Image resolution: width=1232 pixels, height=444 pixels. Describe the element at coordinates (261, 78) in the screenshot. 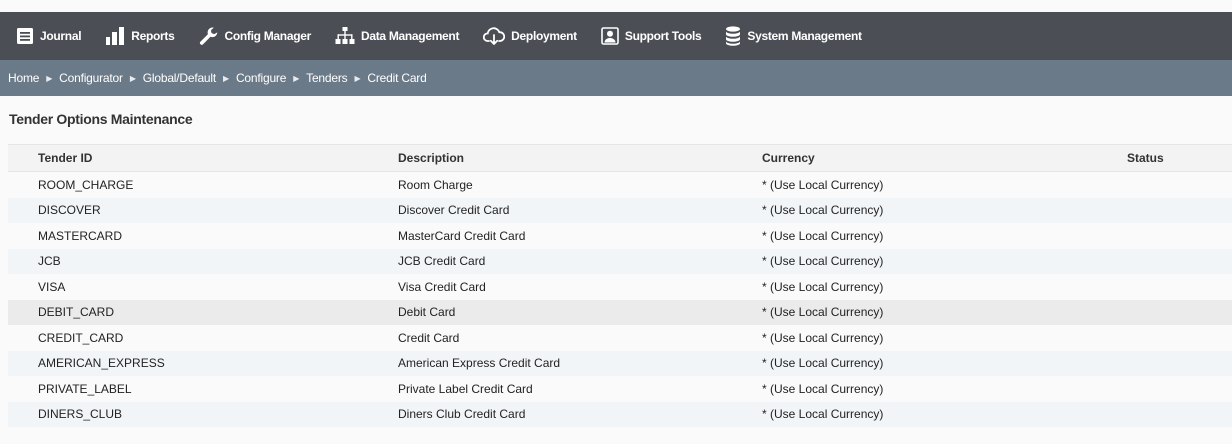

I see `breadcrumb-configure: Configure` at that location.